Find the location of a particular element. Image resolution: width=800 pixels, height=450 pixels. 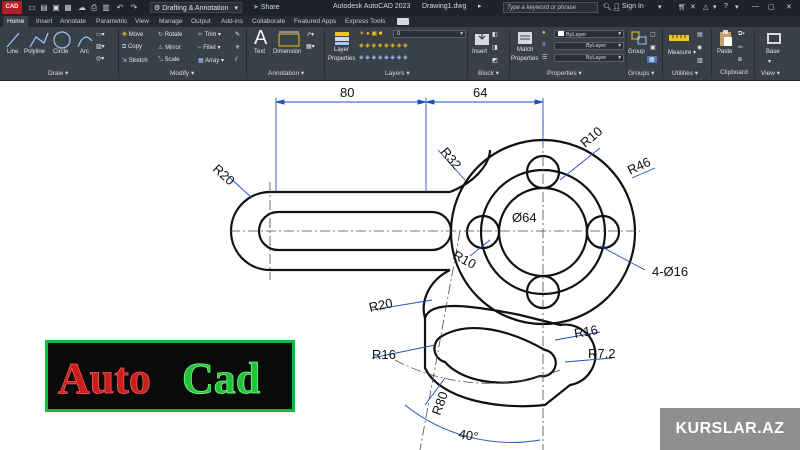

dim-r16-right: R16 is located at coordinates (586, 331).